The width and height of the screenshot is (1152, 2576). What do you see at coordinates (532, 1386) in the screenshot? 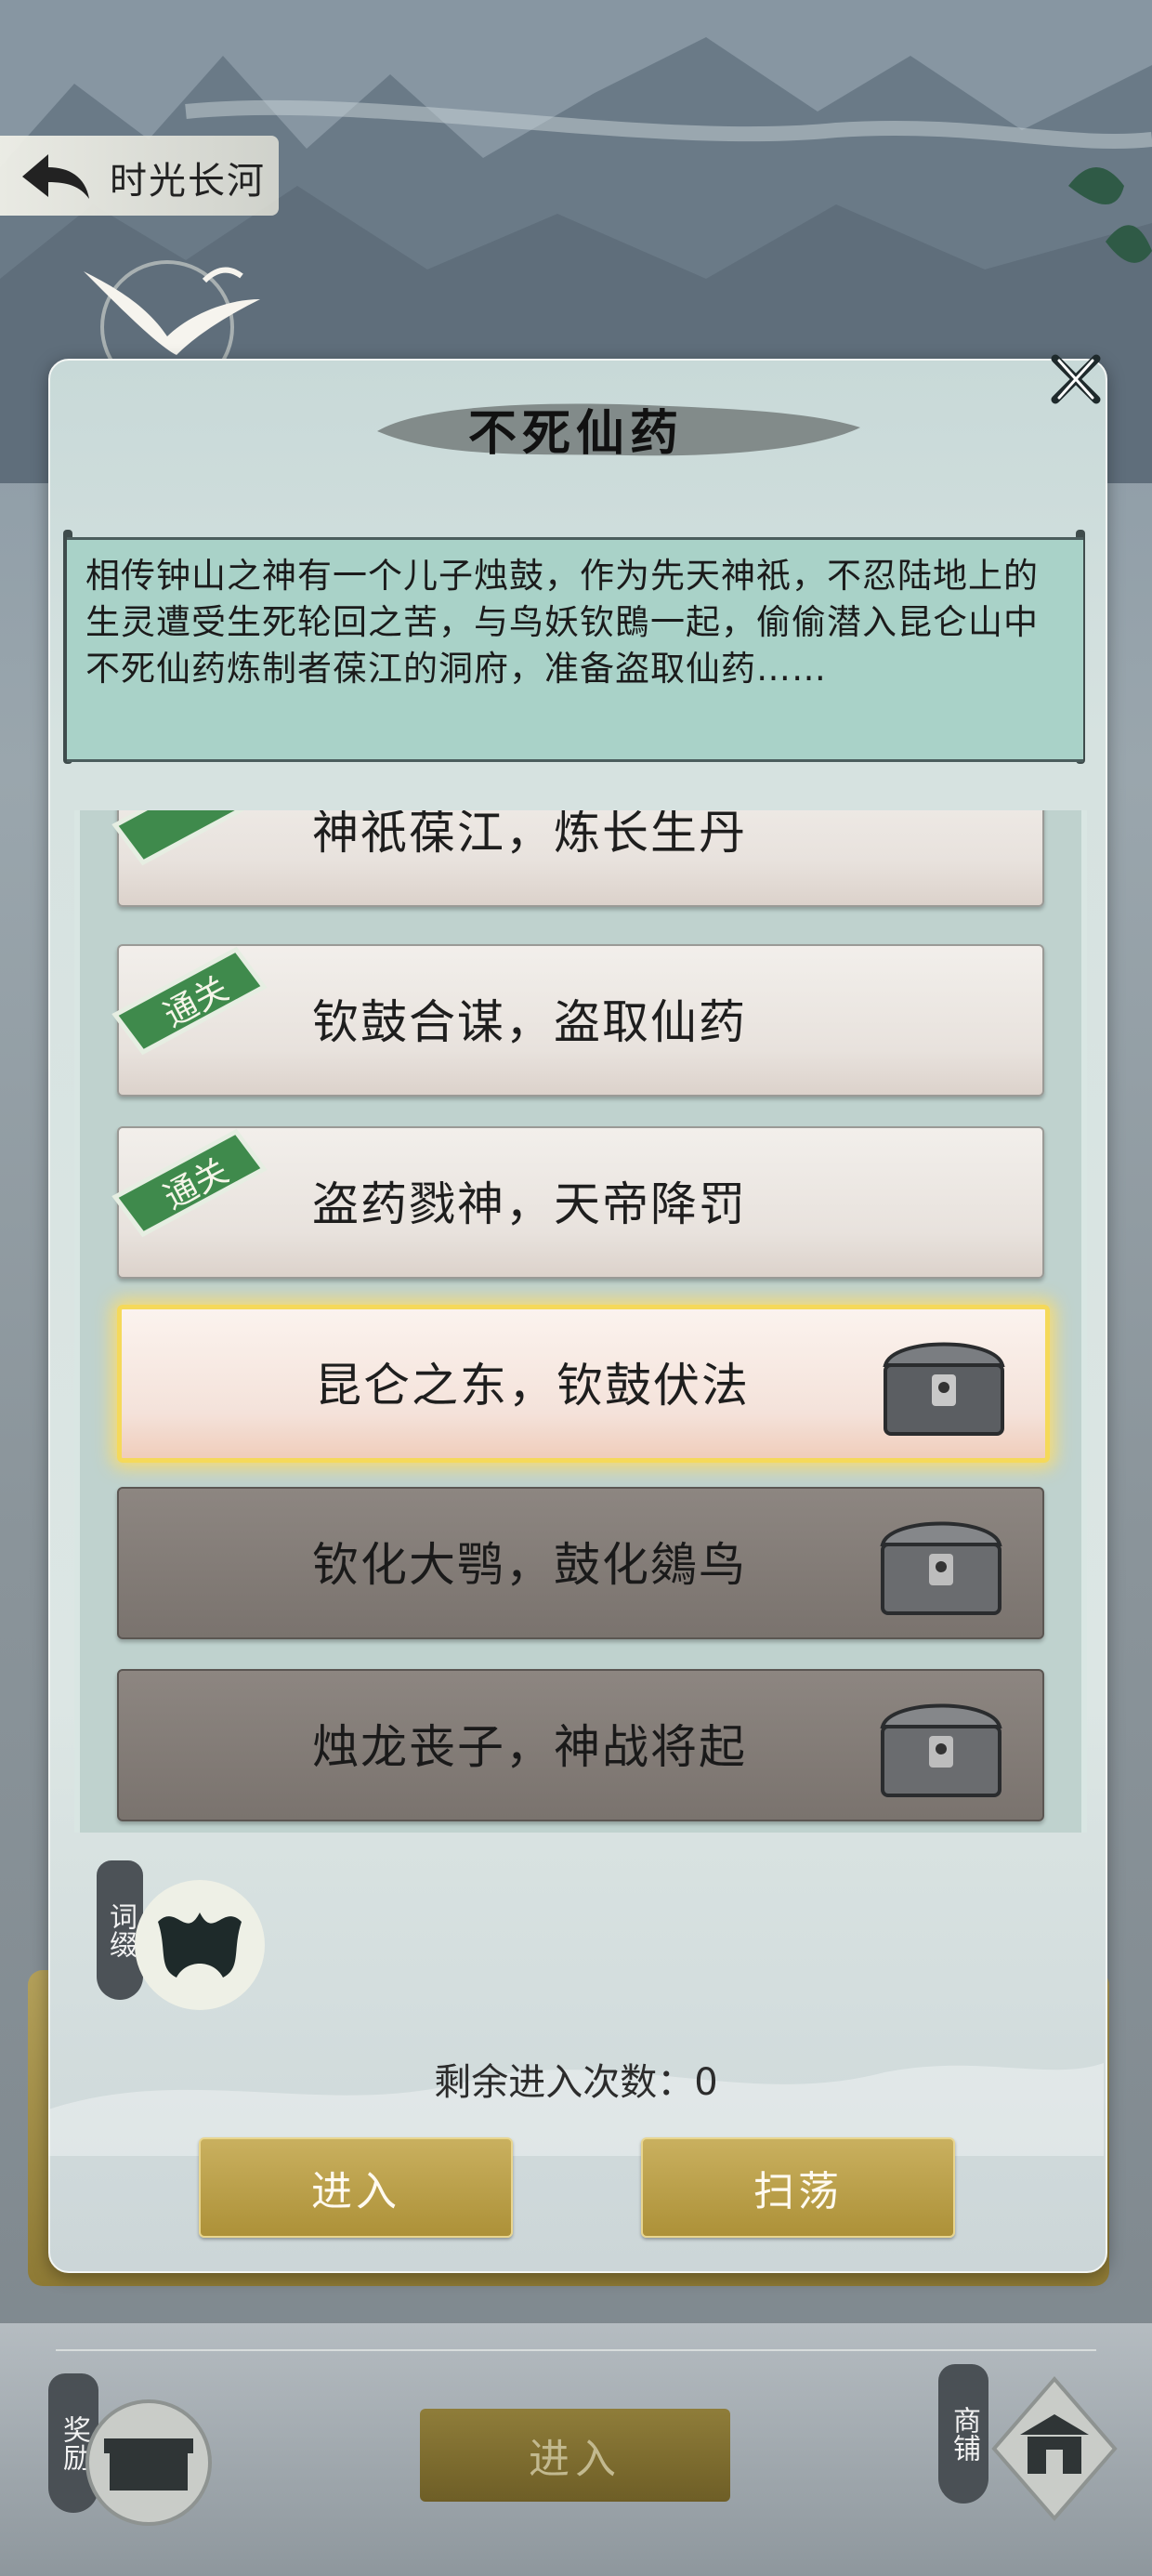
I see `stage-label: 昆仑之东，钦鼓伏法` at bounding box center [532, 1386].